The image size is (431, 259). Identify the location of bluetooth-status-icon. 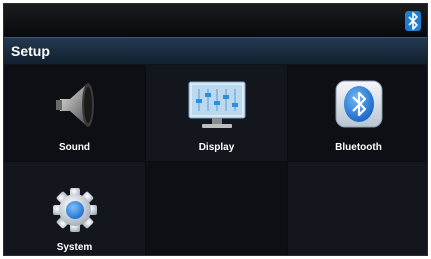
(413, 21).